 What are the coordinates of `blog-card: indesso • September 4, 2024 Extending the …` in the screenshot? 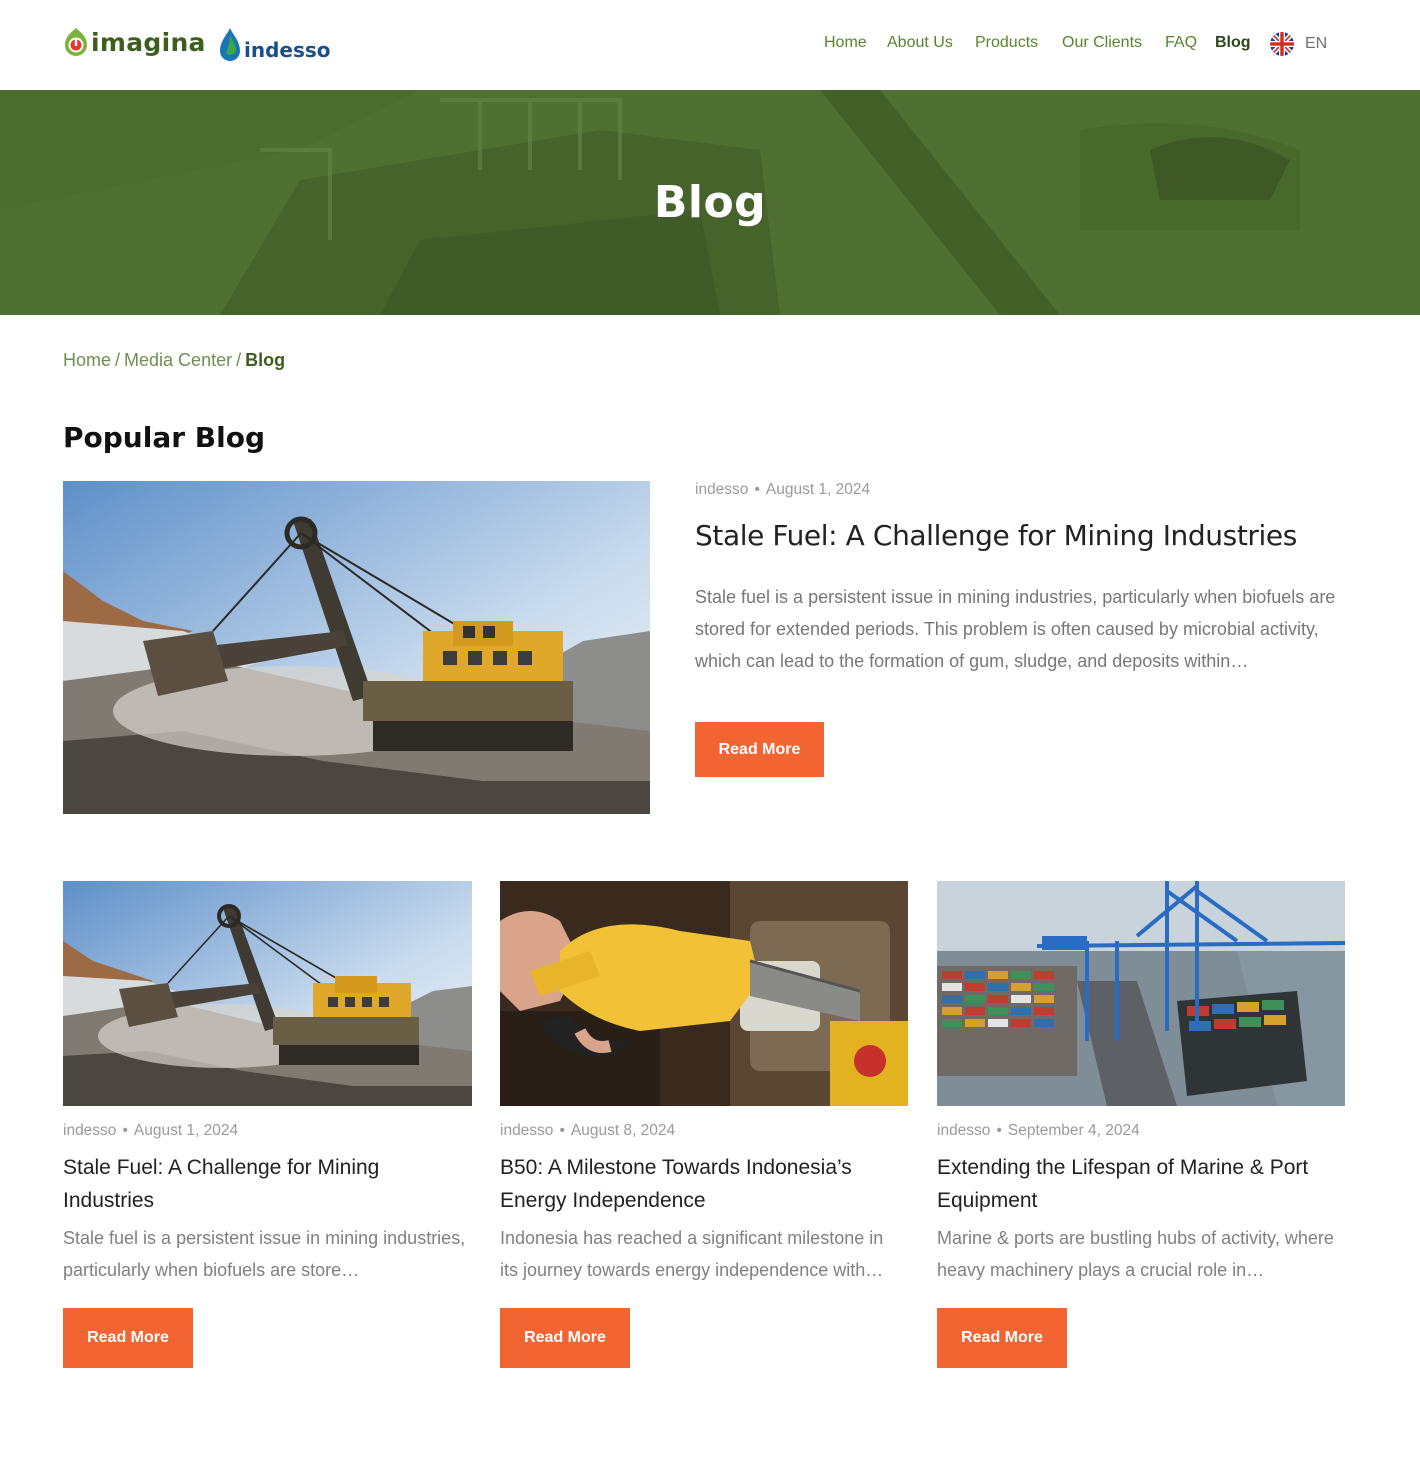 It's located at (1141, 1126).